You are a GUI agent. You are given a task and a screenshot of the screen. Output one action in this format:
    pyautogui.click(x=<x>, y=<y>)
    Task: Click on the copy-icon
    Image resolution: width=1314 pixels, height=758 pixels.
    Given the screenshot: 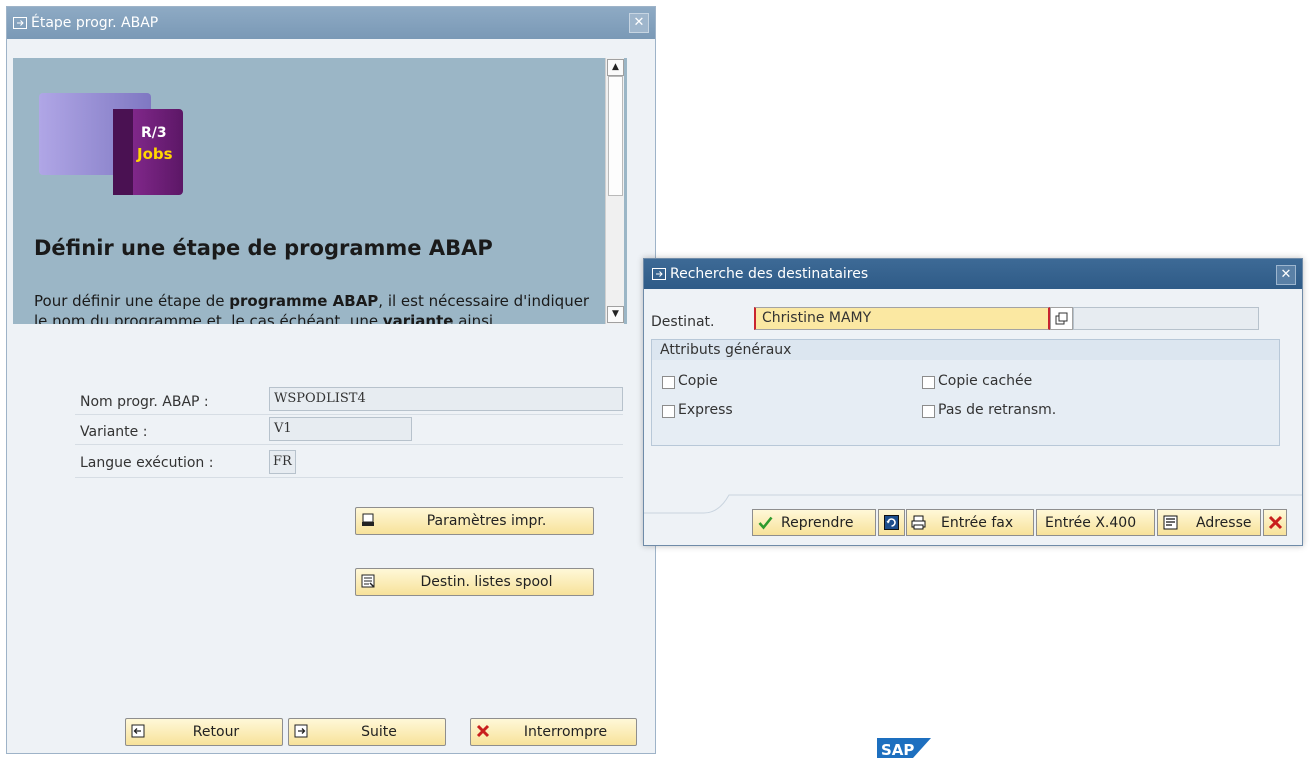 What is the action you would take?
    pyautogui.click(x=1061, y=318)
    